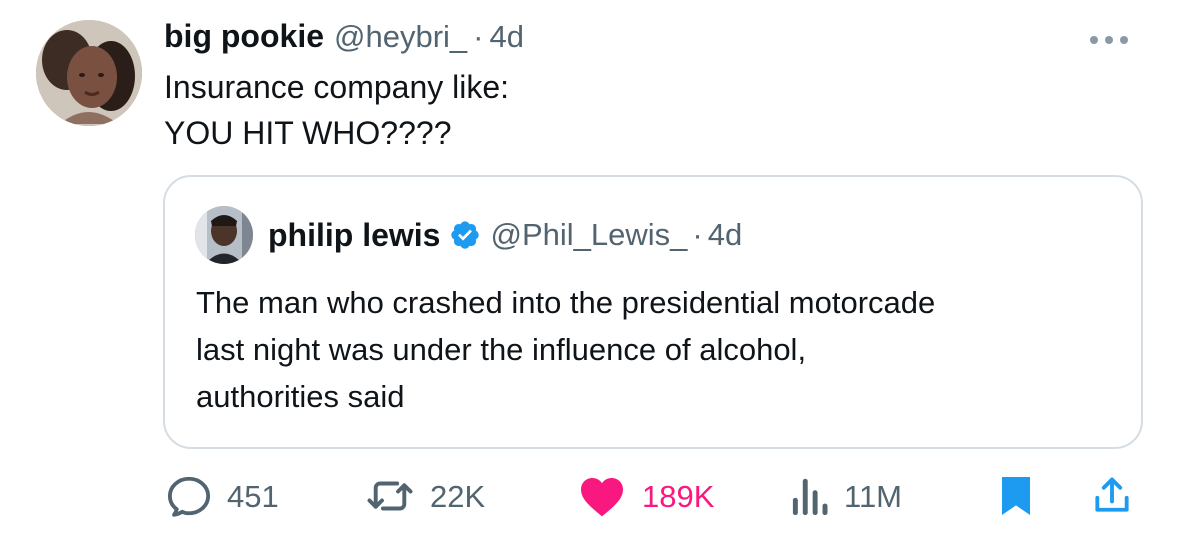 The width and height of the screenshot is (1179, 547). I want to click on author-handle: @heybri_, so click(400, 37).